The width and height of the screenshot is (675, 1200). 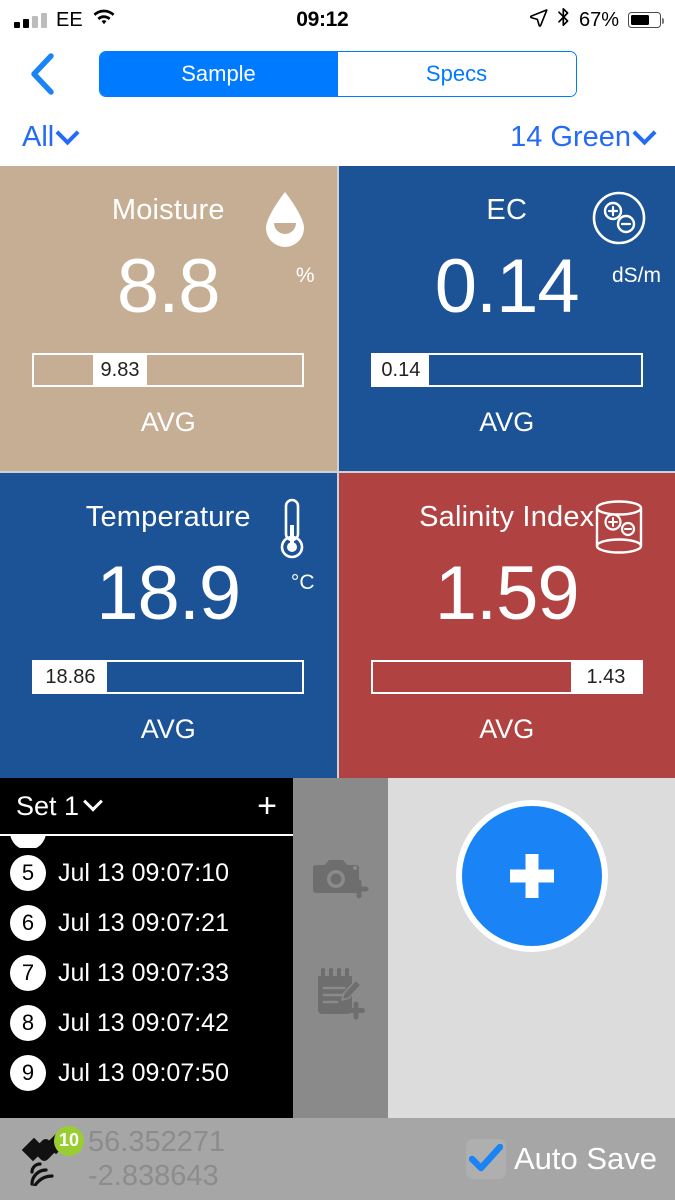 I want to click on list-item-timestamp: Jul 13 09:07:42, so click(x=143, y=1022).